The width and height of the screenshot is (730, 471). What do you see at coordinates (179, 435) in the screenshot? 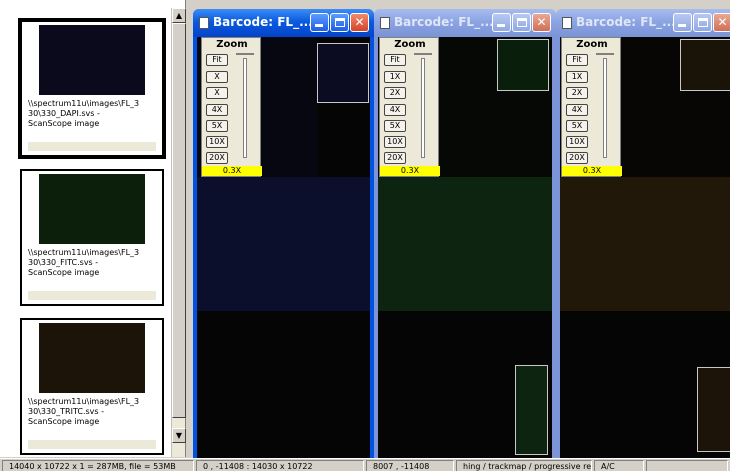
I see `scroll-down-button: ▼` at bounding box center [179, 435].